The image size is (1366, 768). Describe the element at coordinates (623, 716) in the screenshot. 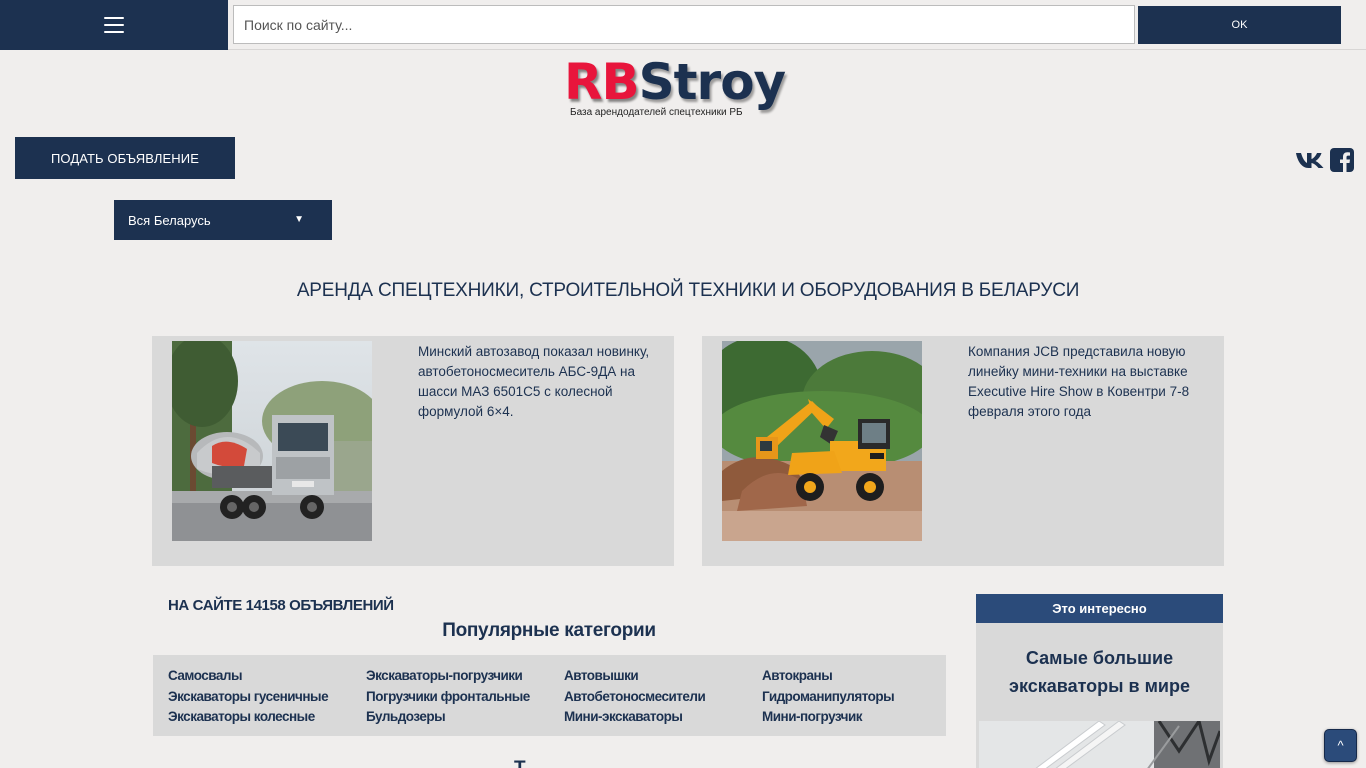

I see `category-link: Мини-экскаваторы` at that location.